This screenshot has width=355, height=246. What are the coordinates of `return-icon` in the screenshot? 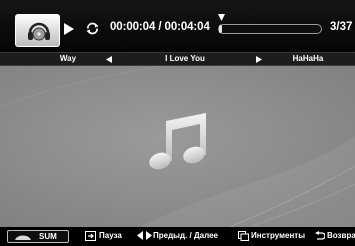 It's located at (320, 235).